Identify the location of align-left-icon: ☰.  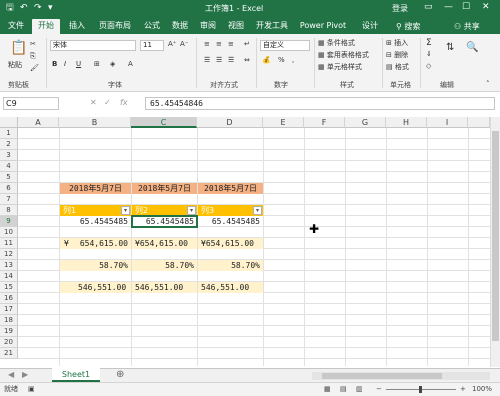
(207, 60).